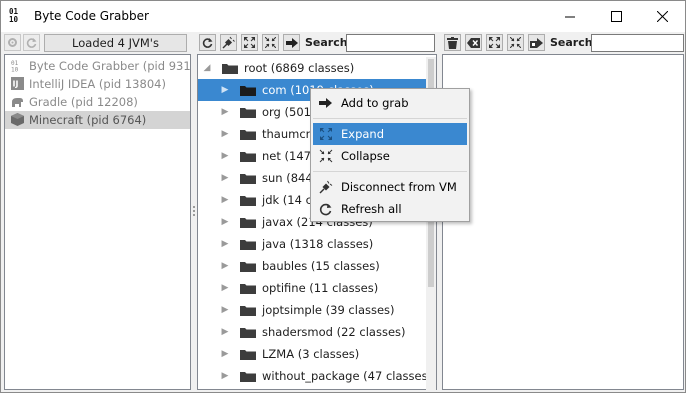 The width and height of the screenshot is (686, 393). Describe the element at coordinates (573, 42) in the screenshot. I see `grab-search-label: Search:` at that location.